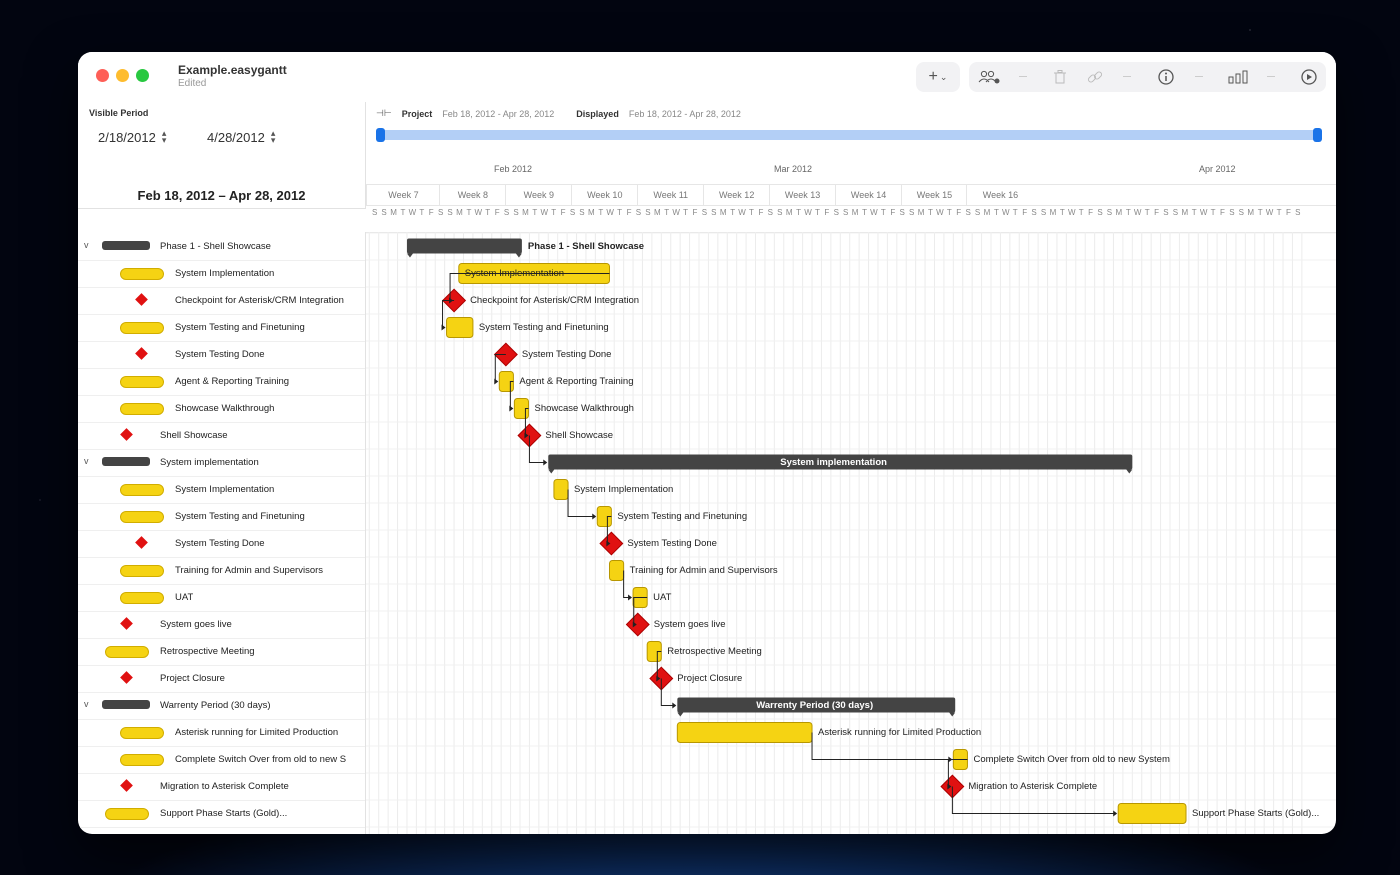 This screenshot has height=875, width=1400. I want to click on task-row: Agent & Reporting Training, so click(221, 382).